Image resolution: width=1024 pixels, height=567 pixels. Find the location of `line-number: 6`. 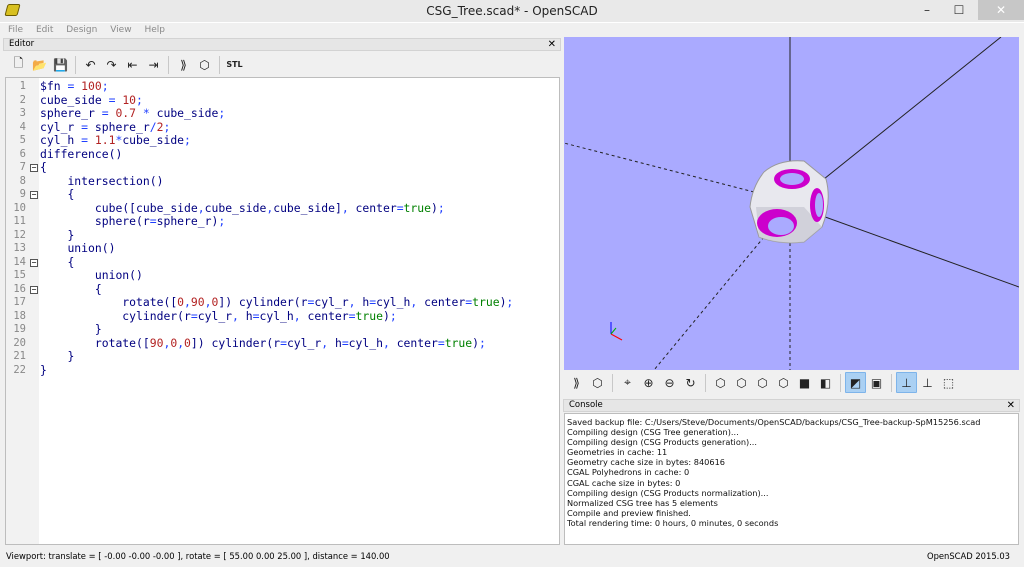

line-number: 6 is located at coordinates (22, 153).